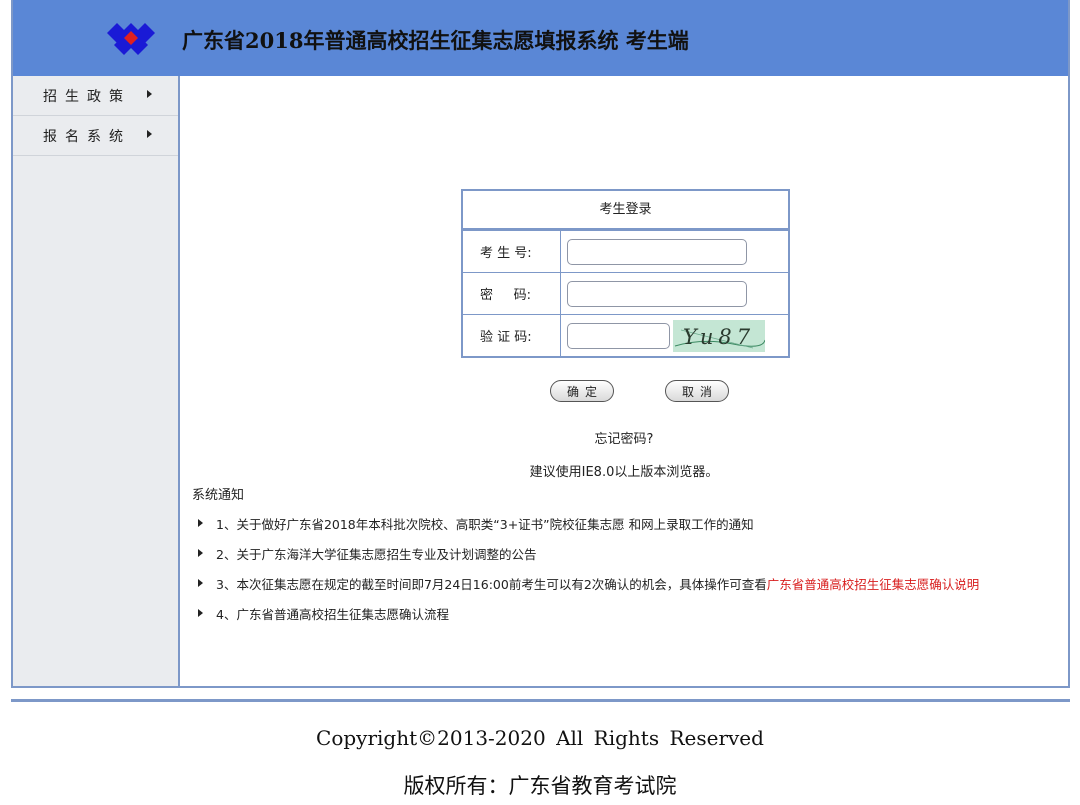  Describe the element at coordinates (582, 391) in the screenshot. I see `confirm-button: 确定` at that location.